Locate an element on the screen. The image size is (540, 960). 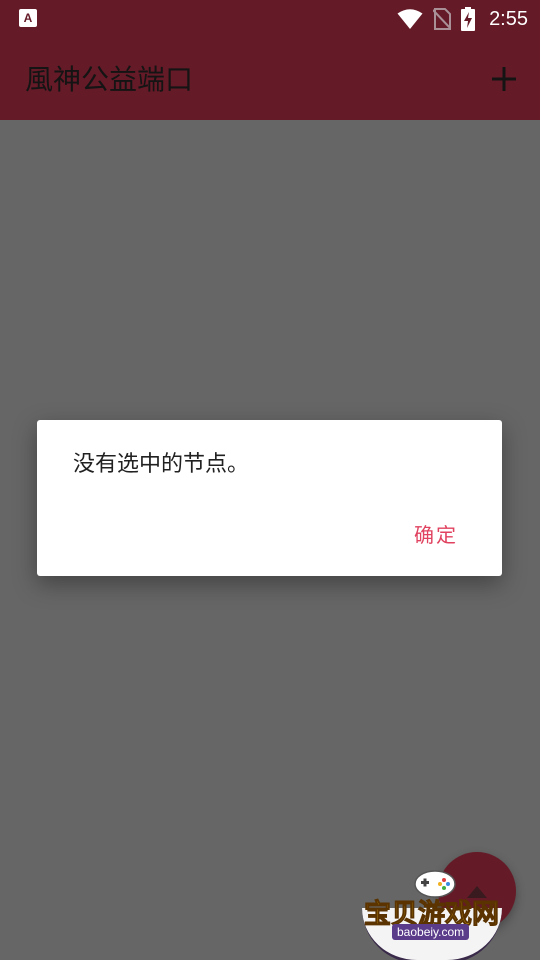
fab-button is located at coordinates (477, 891).